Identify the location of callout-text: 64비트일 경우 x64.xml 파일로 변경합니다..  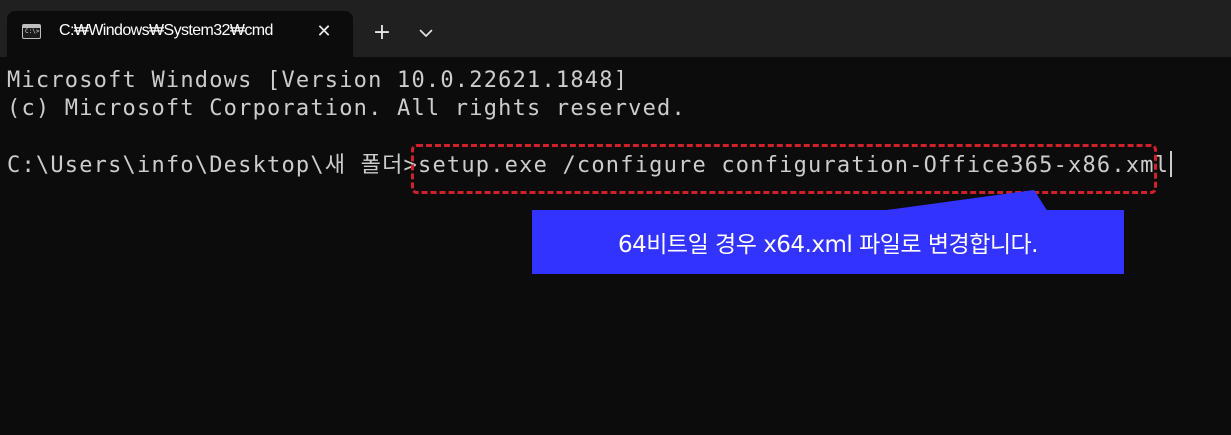
(828, 245).